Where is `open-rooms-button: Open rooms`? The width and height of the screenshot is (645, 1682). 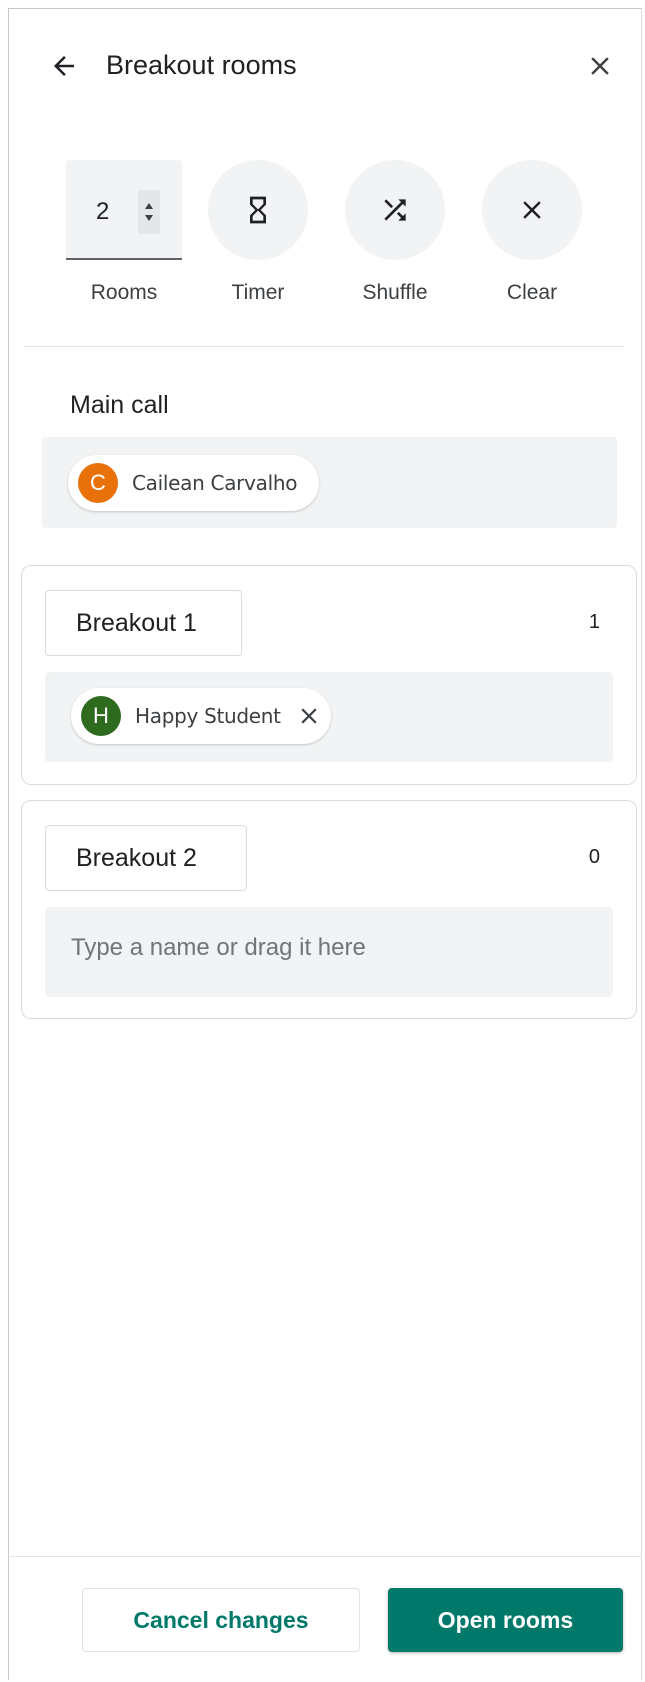
open-rooms-button: Open rooms is located at coordinates (505, 1620).